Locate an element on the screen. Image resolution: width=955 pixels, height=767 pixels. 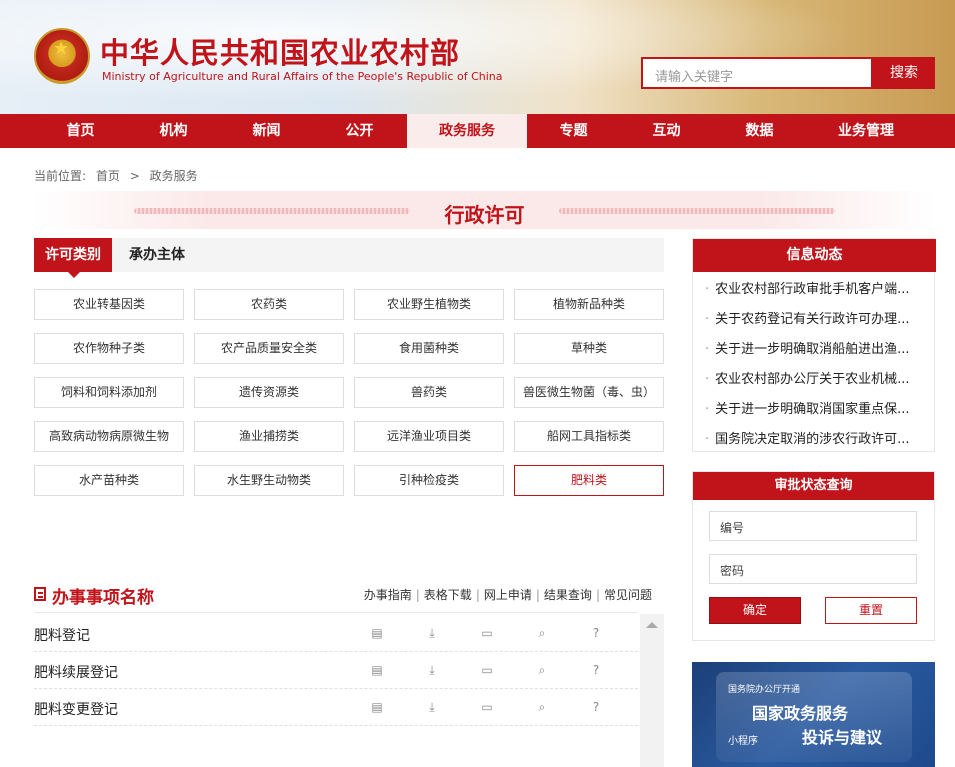
scroll-up-arrow-icon is located at coordinates (652, 625).